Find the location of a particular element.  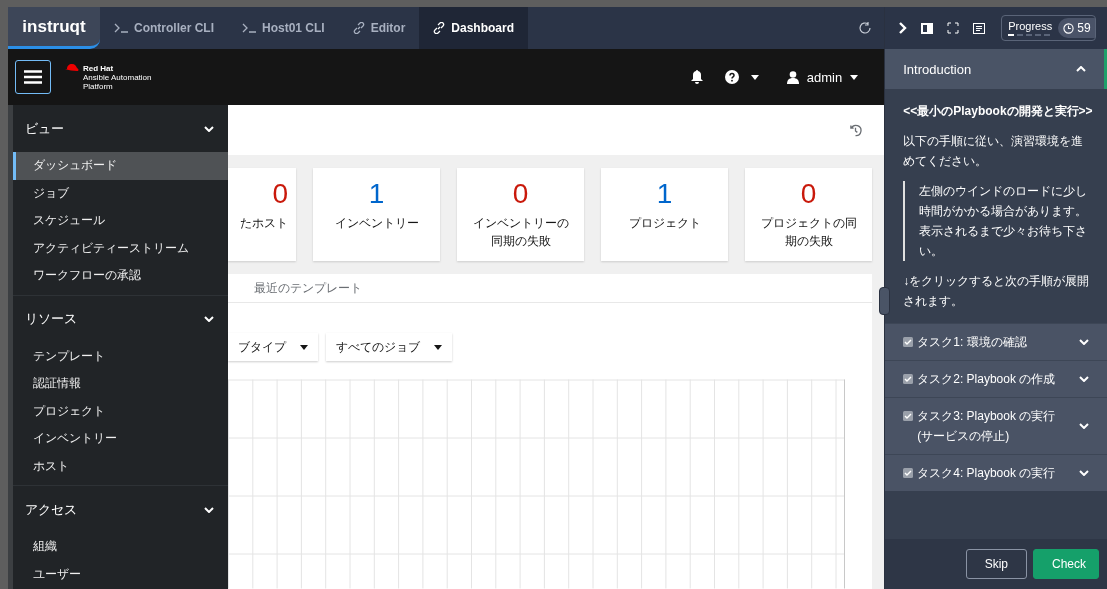

nav-section-toggle: リソース is located at coordinates (120, 319).